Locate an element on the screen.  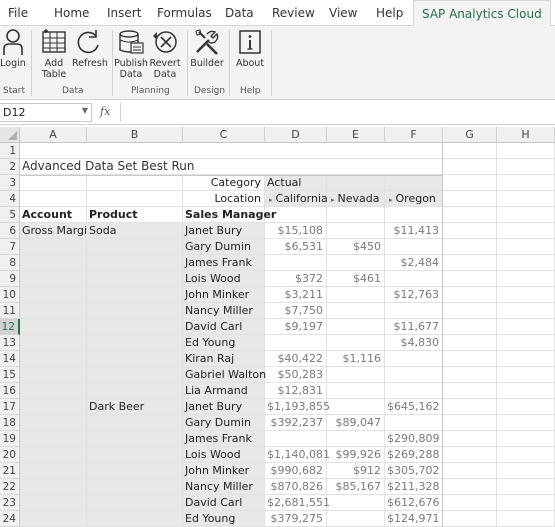
row-header: 11 is located at coordinates (10, 311).